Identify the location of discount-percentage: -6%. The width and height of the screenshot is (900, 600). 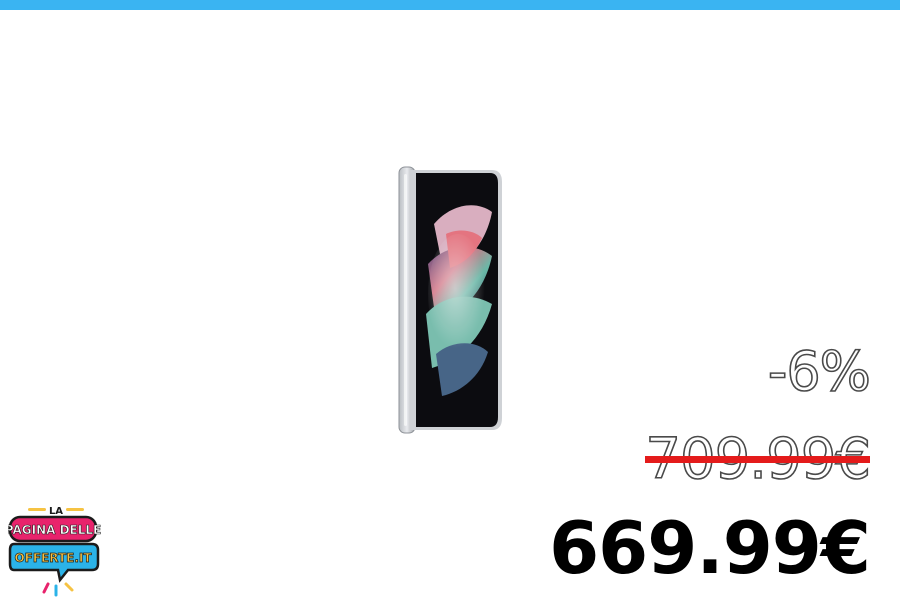
(819, 371).